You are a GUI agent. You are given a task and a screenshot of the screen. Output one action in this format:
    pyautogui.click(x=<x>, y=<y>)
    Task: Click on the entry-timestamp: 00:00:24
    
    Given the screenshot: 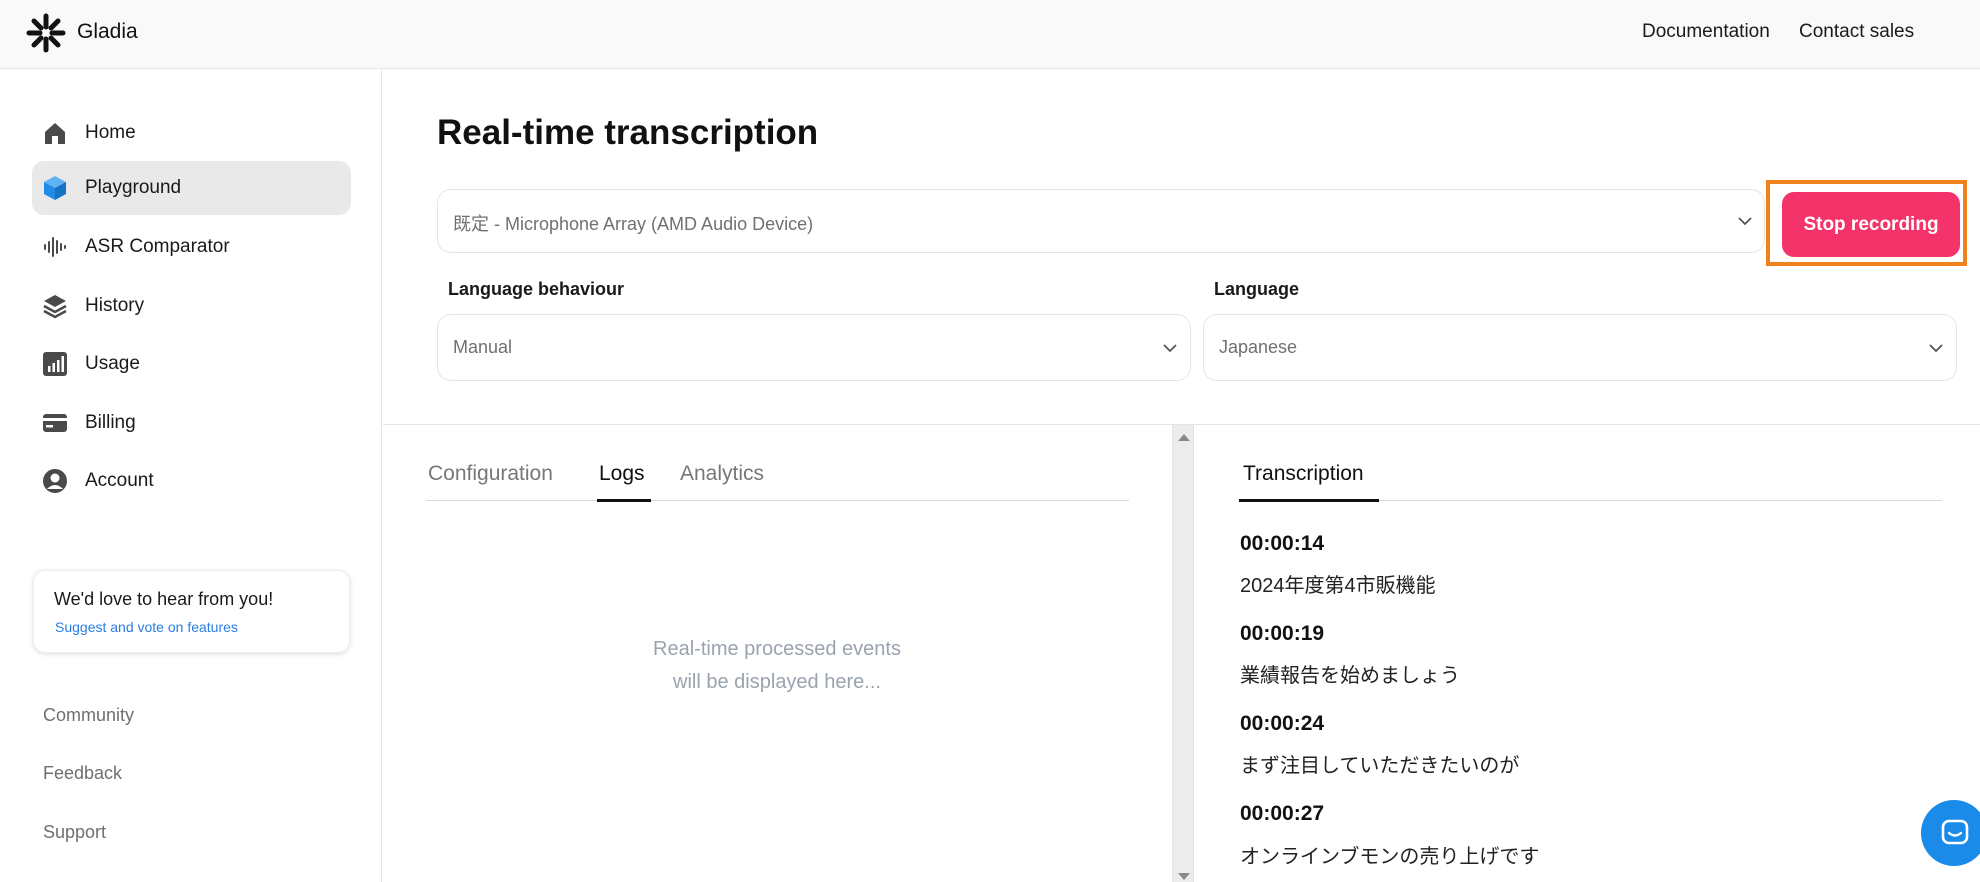 What is the action you would take?
    pyautogui.click(x=1282, y=723)
    